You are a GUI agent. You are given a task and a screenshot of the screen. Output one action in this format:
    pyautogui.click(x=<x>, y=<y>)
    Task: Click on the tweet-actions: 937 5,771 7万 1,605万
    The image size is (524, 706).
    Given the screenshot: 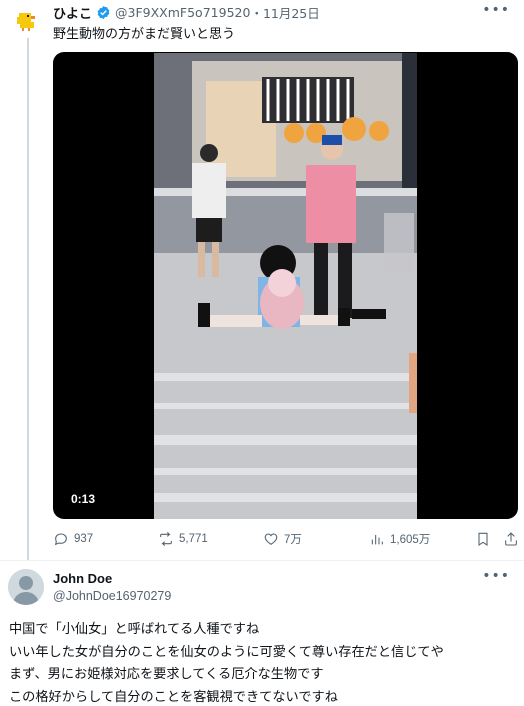 What is the action you would take?
    pyautogui.click(x=288, y=539)
    